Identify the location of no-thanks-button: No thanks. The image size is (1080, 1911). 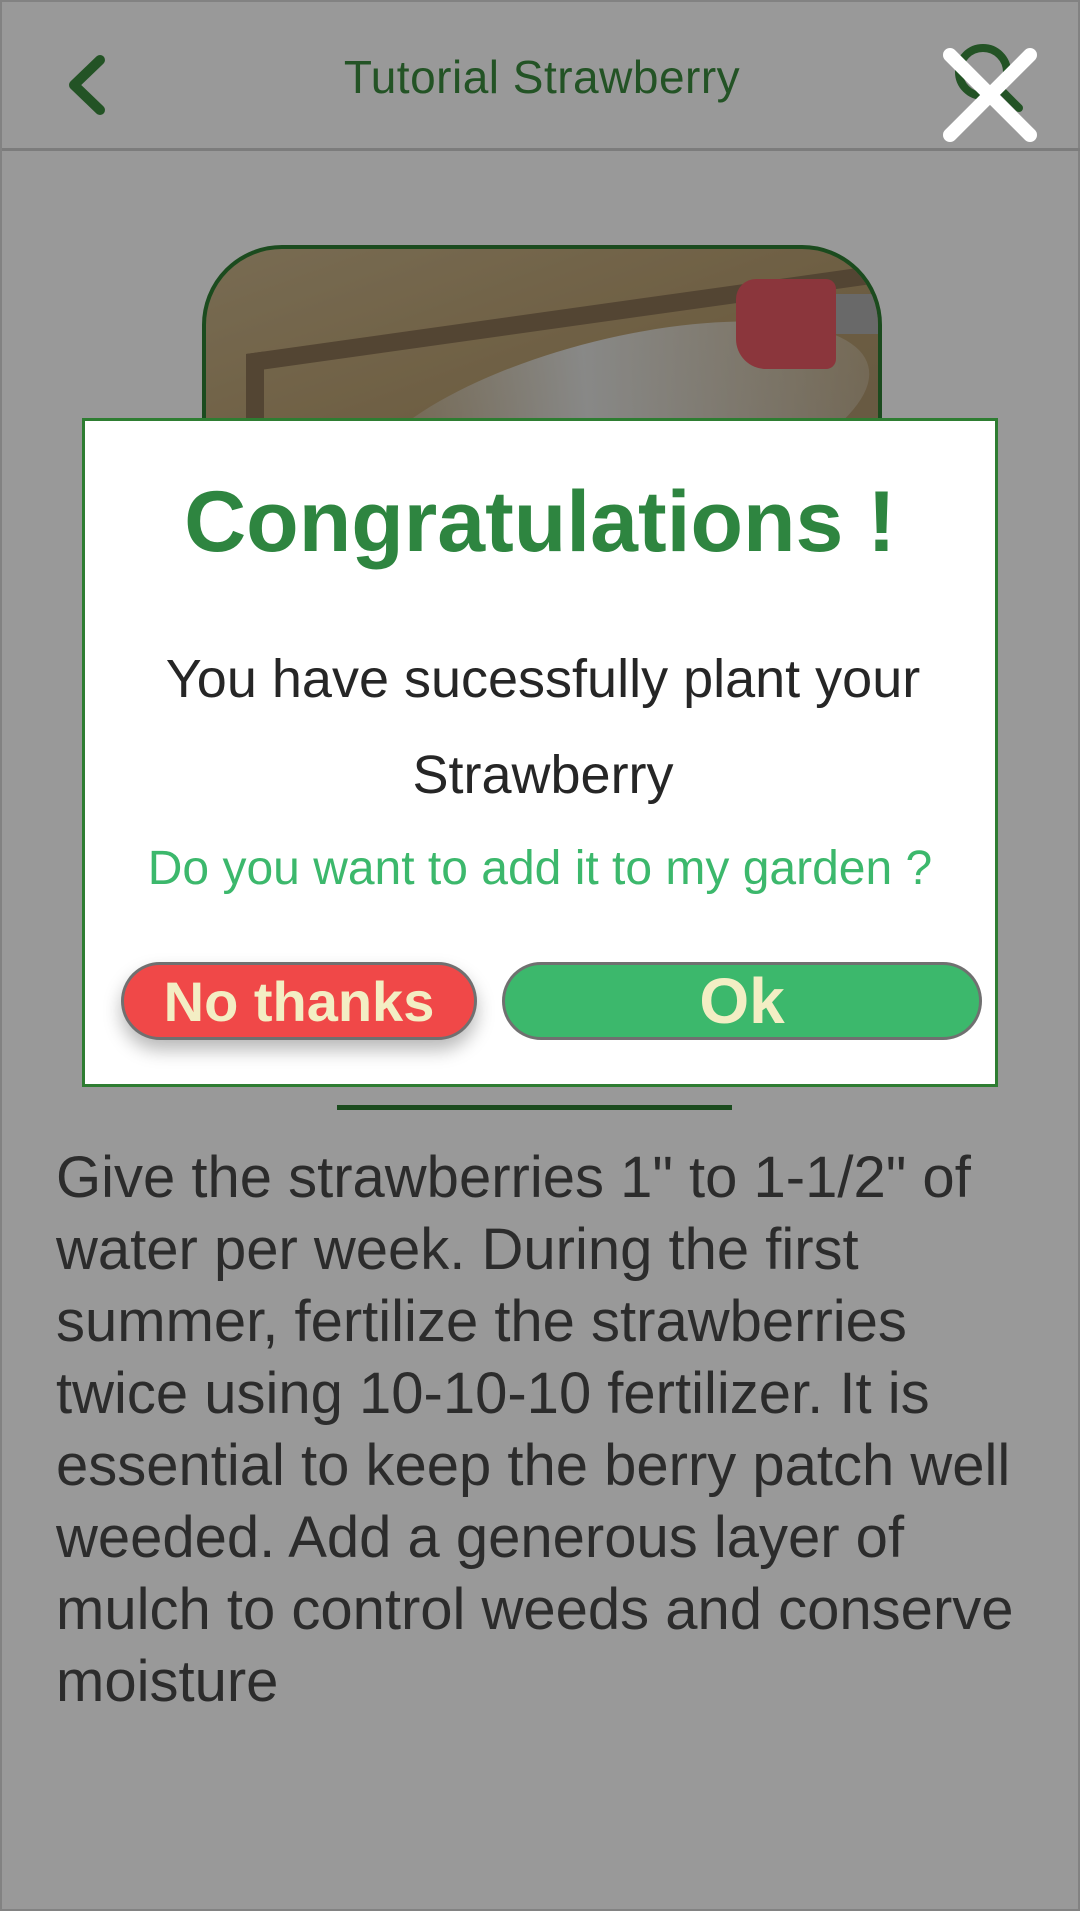
(299, 1001).